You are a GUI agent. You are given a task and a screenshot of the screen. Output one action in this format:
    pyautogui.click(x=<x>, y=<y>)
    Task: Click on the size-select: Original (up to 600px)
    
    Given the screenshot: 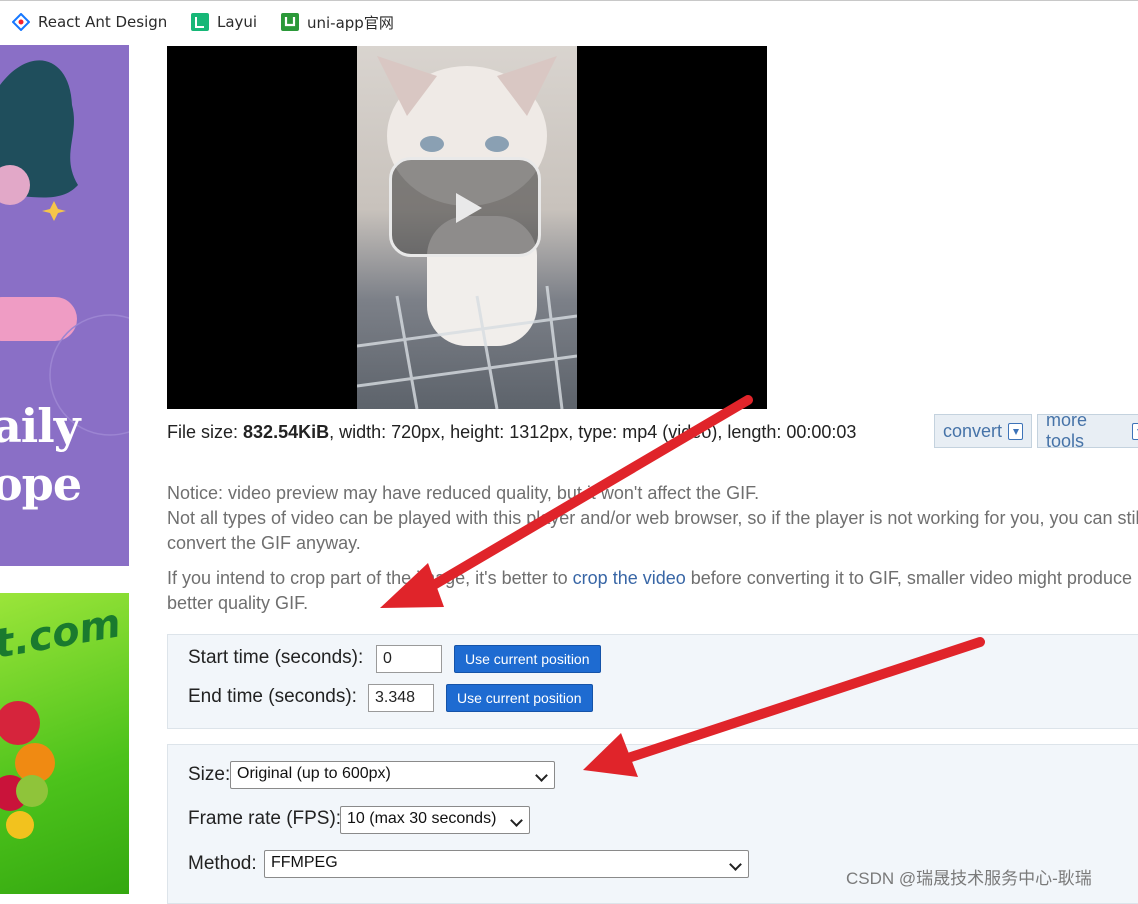 What is the action you would take?
    pyautogui.click(x=392, y=775)
    